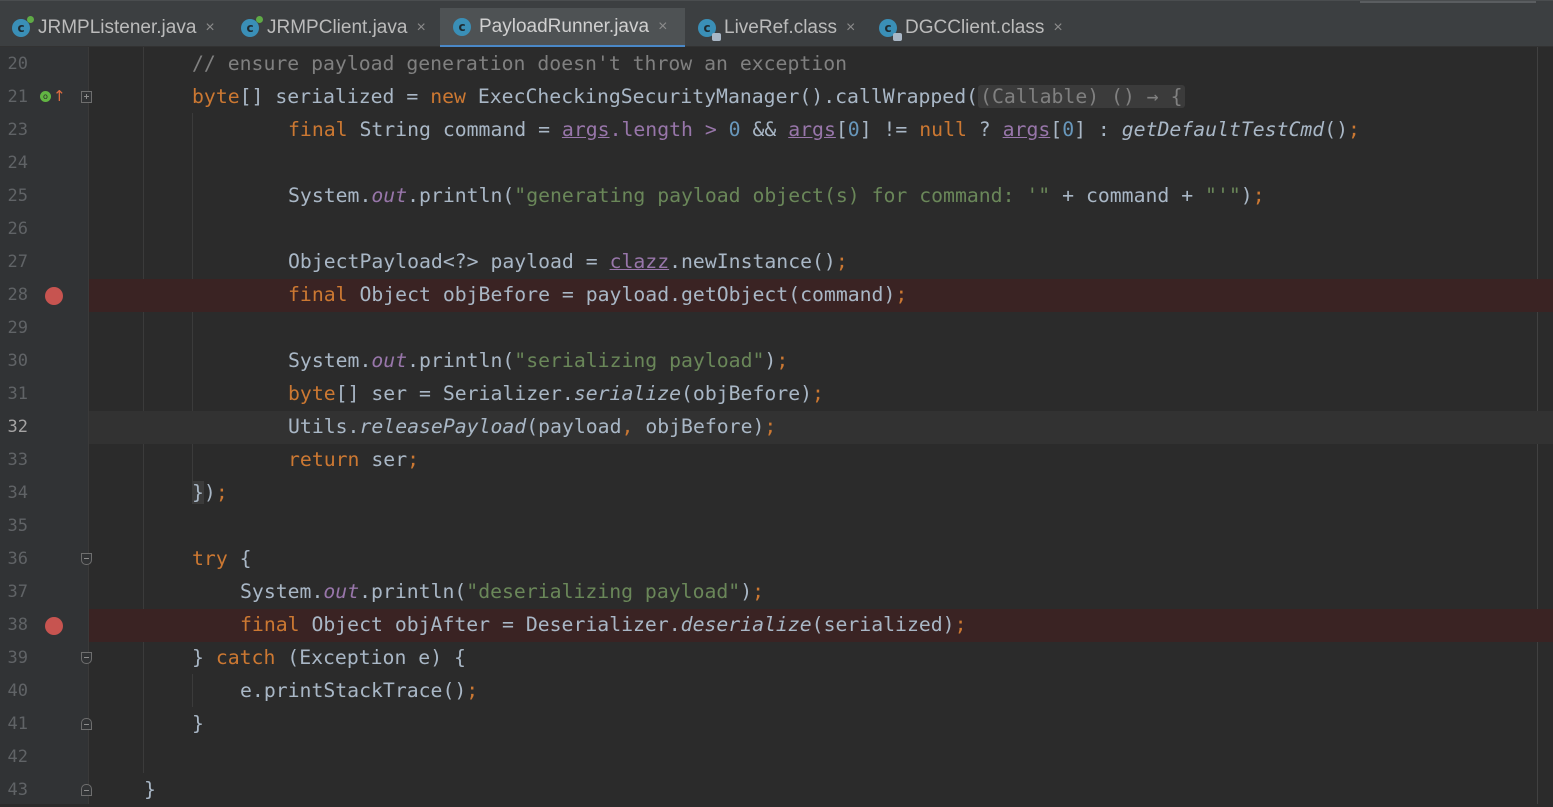  Describe the element at coordinates (354, 459) in the screenshot. I see `code-text: return ser;` at that location.